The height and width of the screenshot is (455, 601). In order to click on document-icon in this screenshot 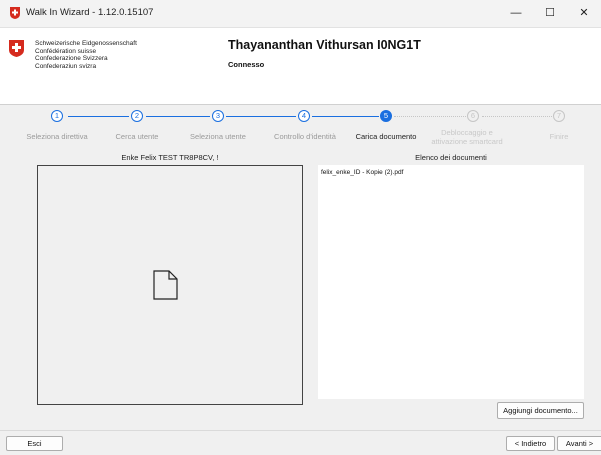, I will do `click(165, 285)`.